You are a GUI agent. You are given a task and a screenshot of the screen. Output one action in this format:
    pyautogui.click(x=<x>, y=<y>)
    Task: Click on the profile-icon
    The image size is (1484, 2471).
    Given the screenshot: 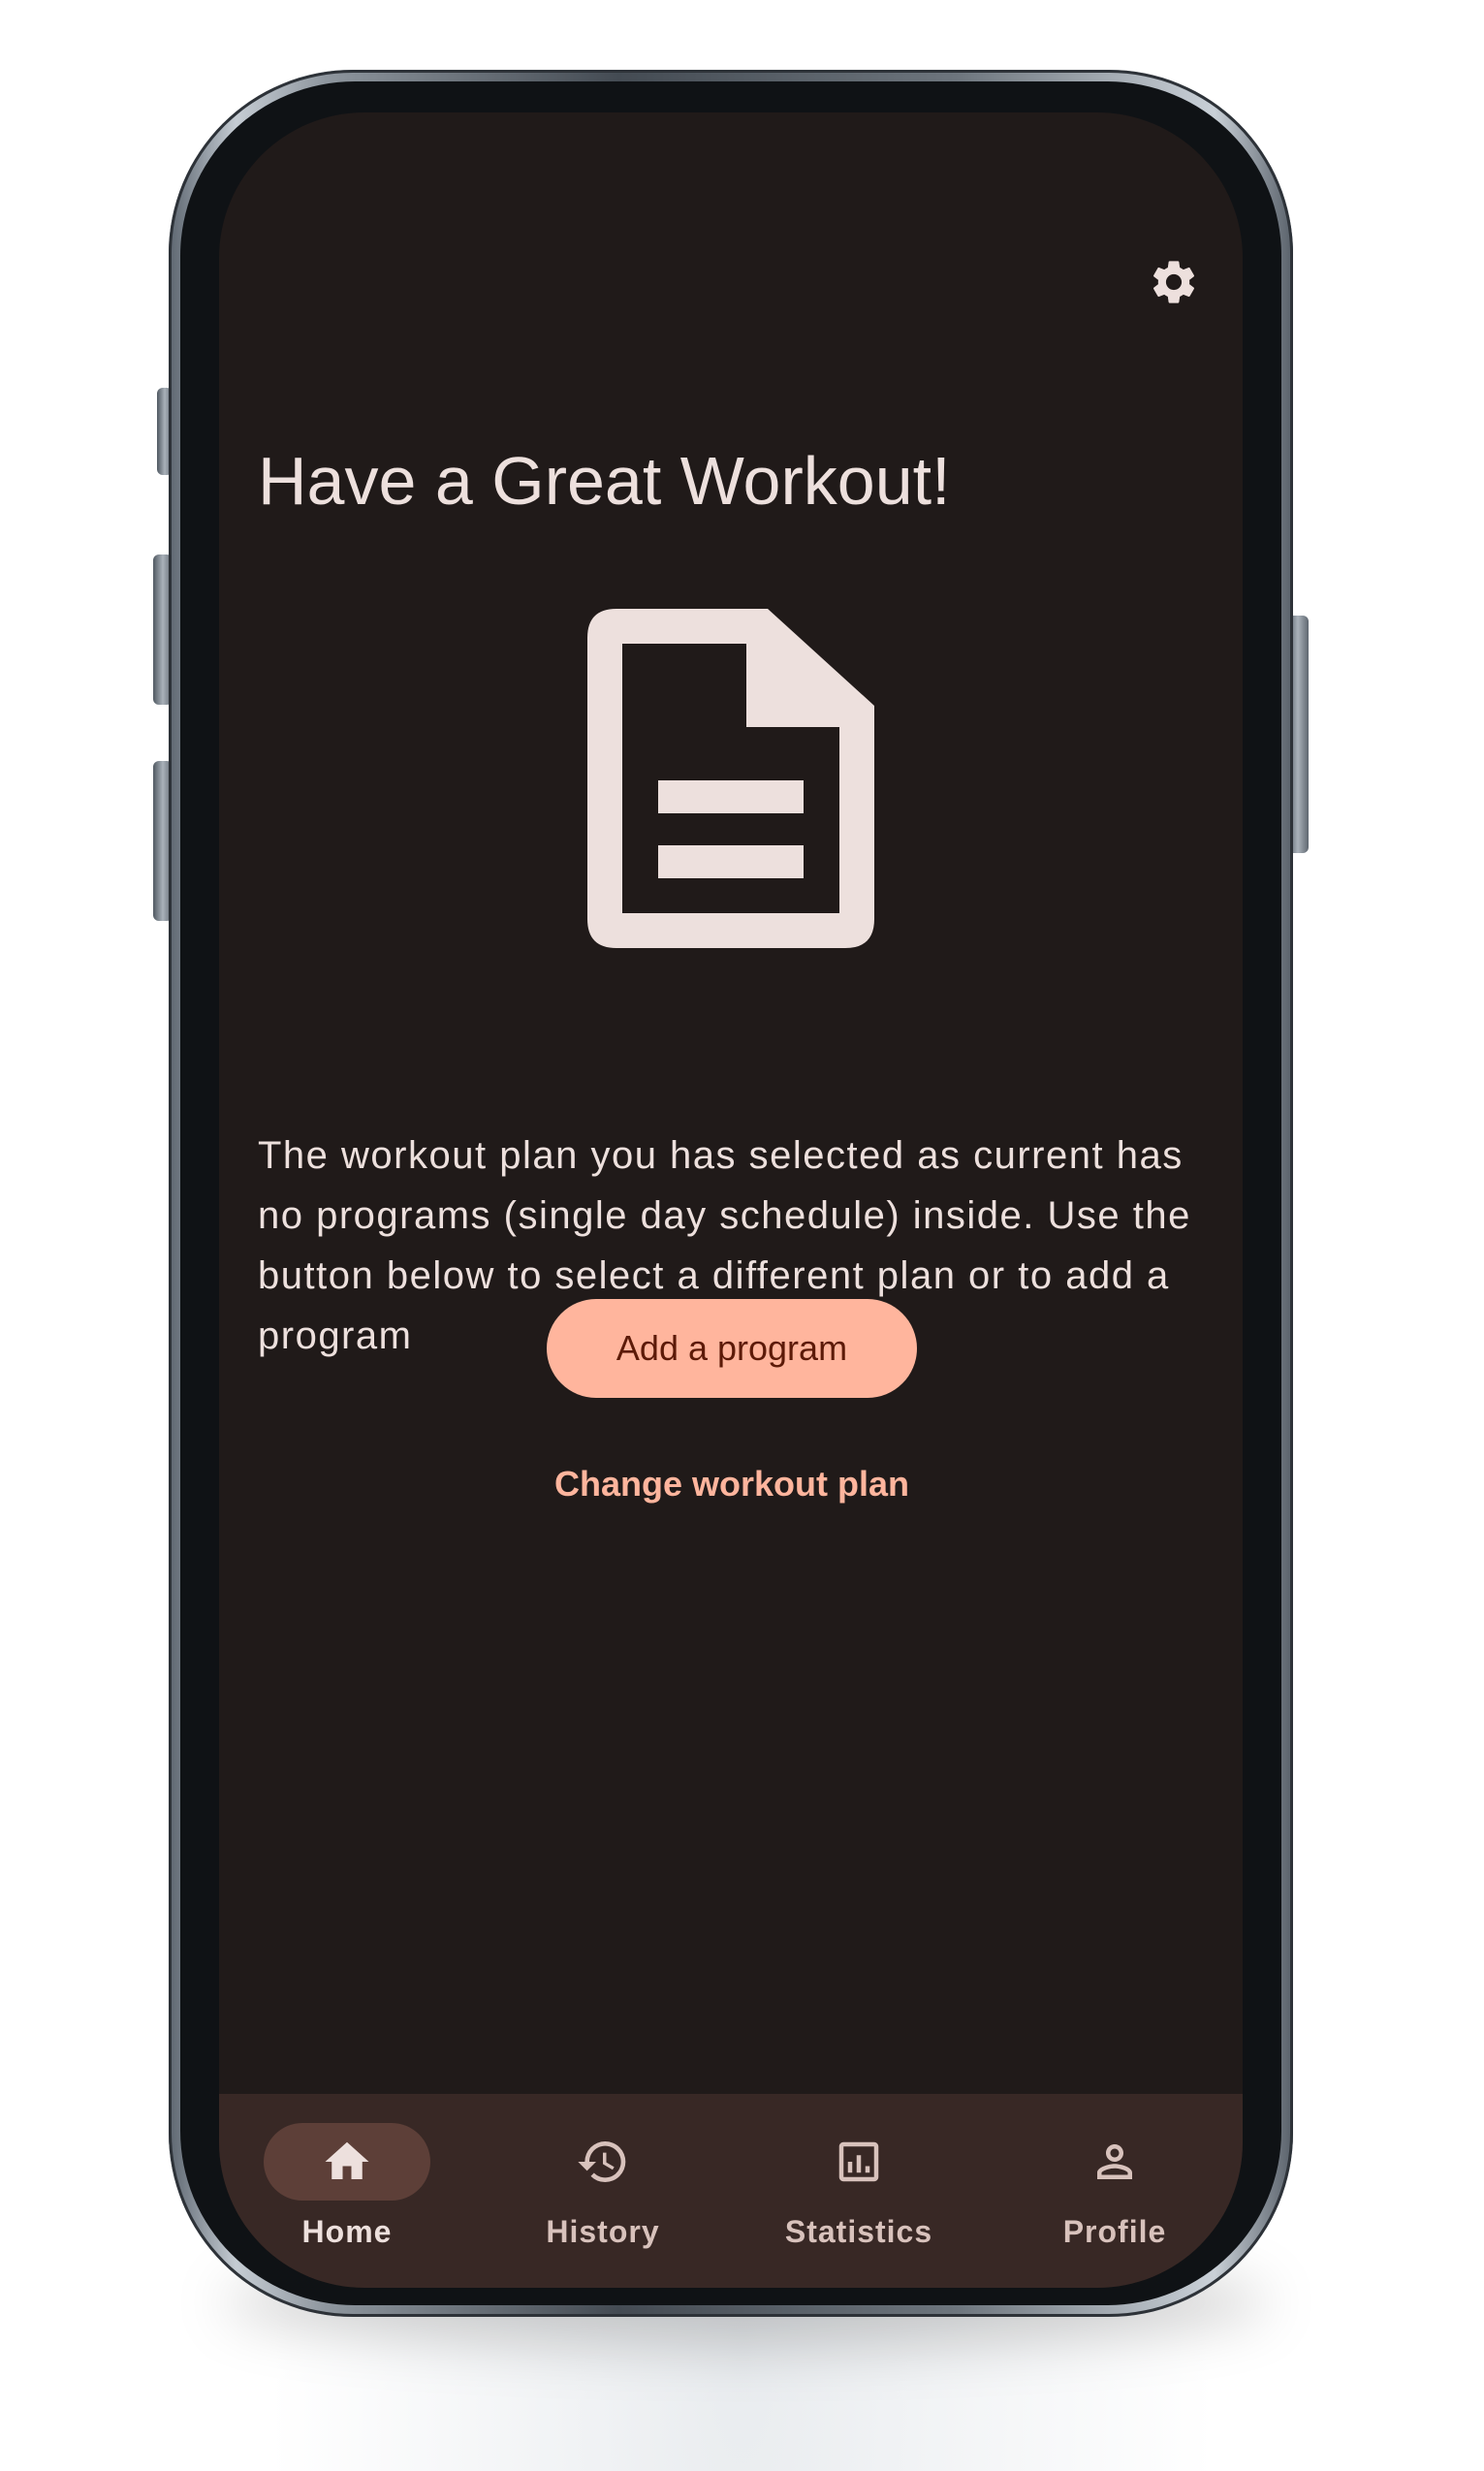 What is the action you would take?
    pyautogui.click(x=1115, y=2161)
    